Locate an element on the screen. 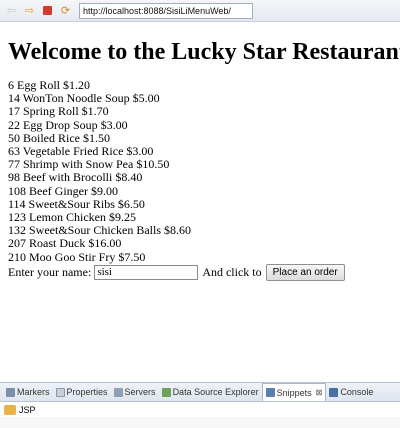  back-arrow-icon: ⇦ is located at coordinates (11, 10).